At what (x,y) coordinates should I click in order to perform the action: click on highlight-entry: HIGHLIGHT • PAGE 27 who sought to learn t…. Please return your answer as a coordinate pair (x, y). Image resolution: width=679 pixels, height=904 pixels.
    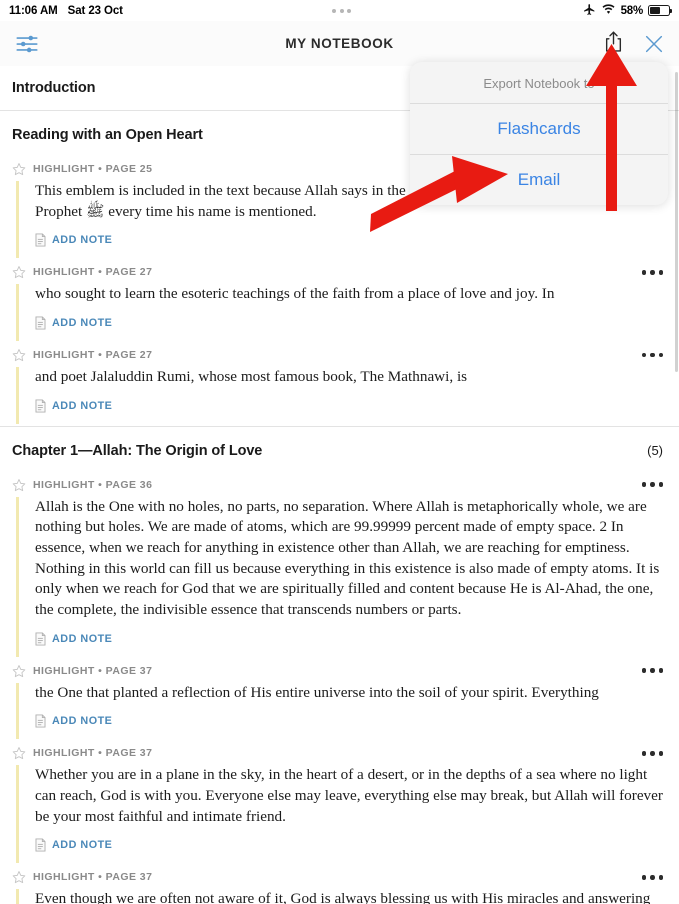
    Looking at the image, I should click on (339, 301).